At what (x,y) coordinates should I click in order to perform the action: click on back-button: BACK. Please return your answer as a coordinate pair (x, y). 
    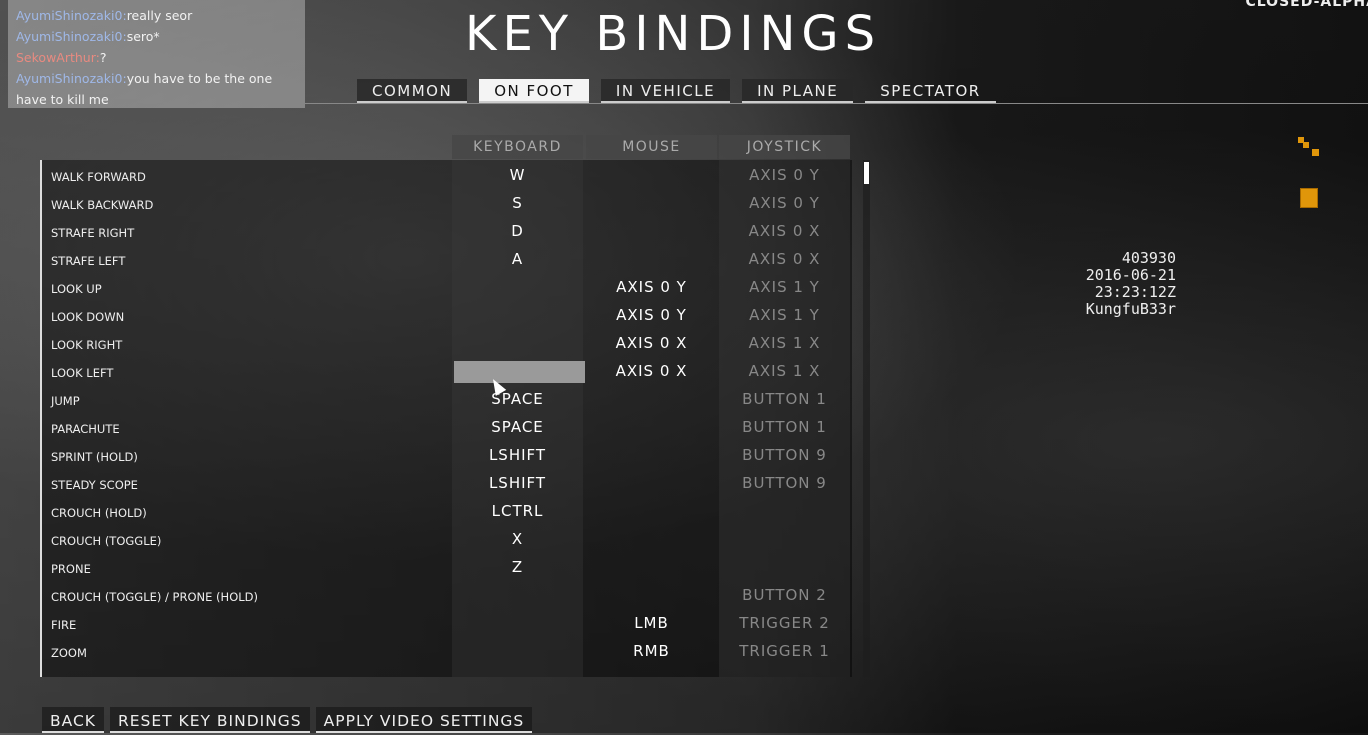
    Looking at the image, I should click on (73, 720).